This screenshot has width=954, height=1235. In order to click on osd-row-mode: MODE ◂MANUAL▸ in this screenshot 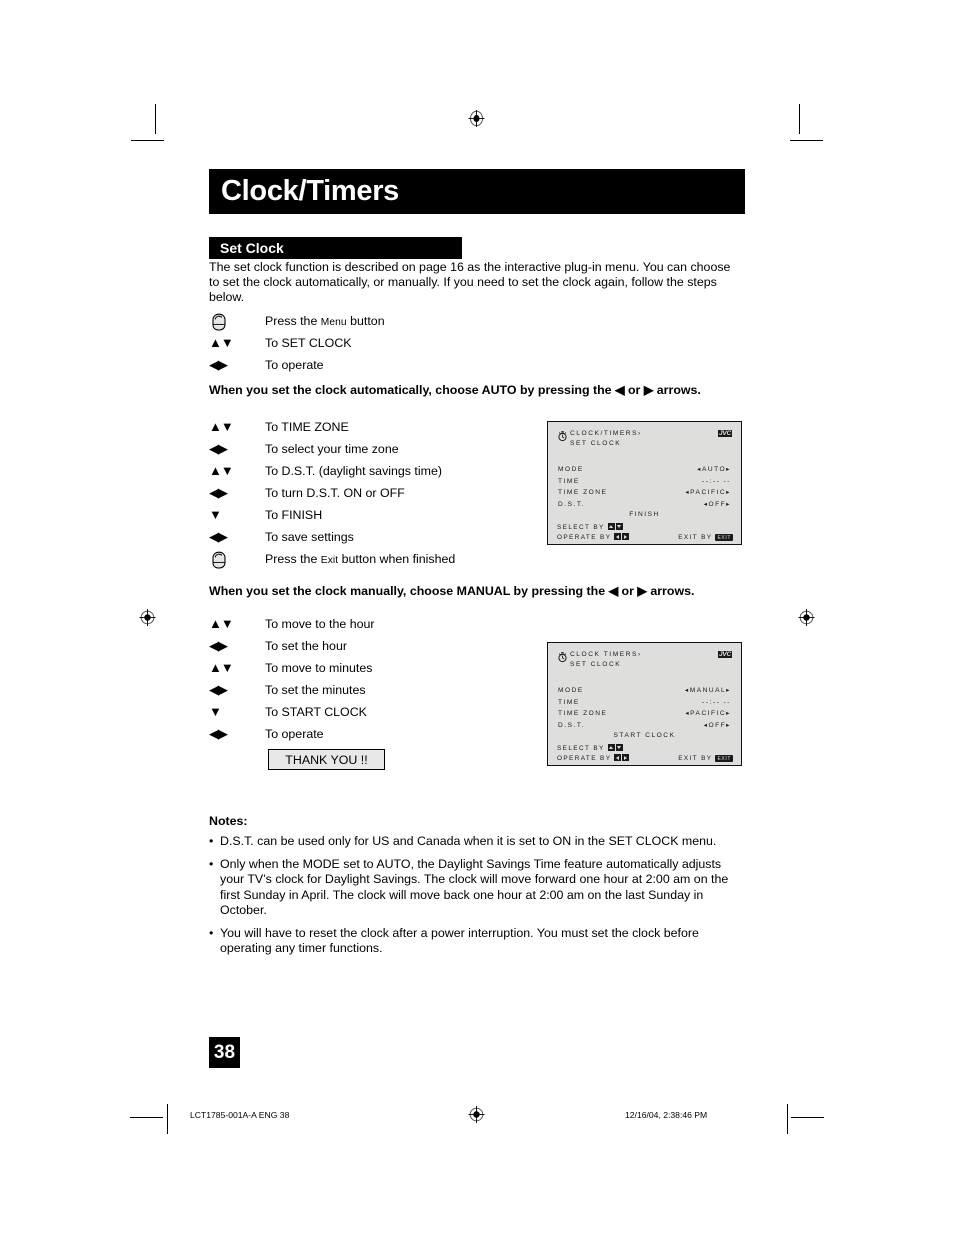, I will do `click(644, 691)`.